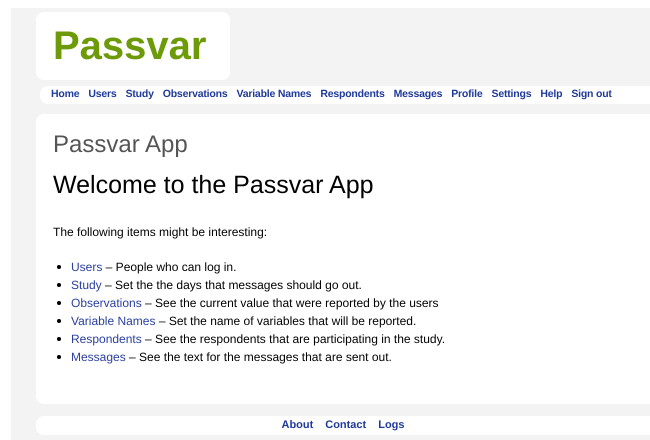 Image resolution: width=650 pixels, height=440 pixels. Describe the element at coordinates (216, 285) in the screenshot. I see `list-item-text: Study – Set the the days that messages should go out.` at that location.